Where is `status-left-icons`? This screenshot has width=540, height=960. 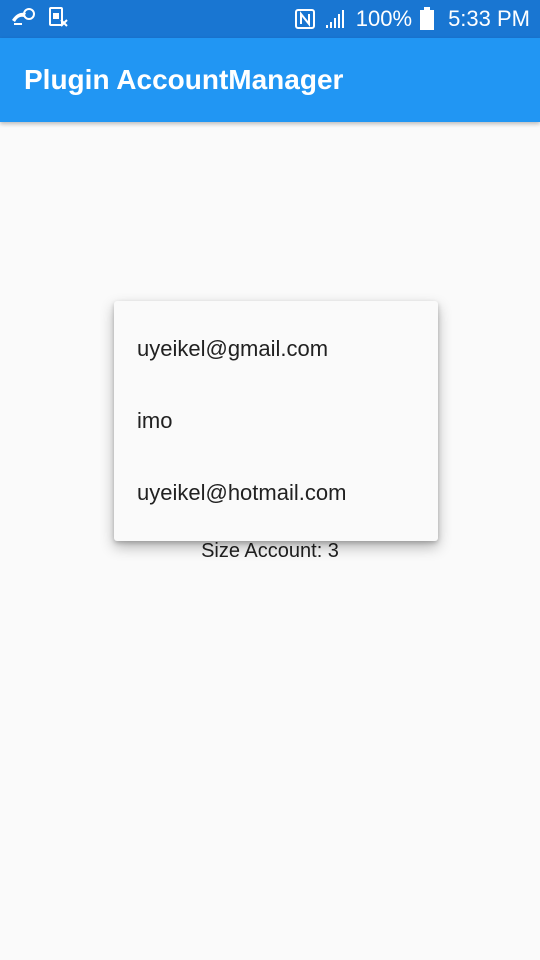
status-left-icons is located at coordinates (39, 17).